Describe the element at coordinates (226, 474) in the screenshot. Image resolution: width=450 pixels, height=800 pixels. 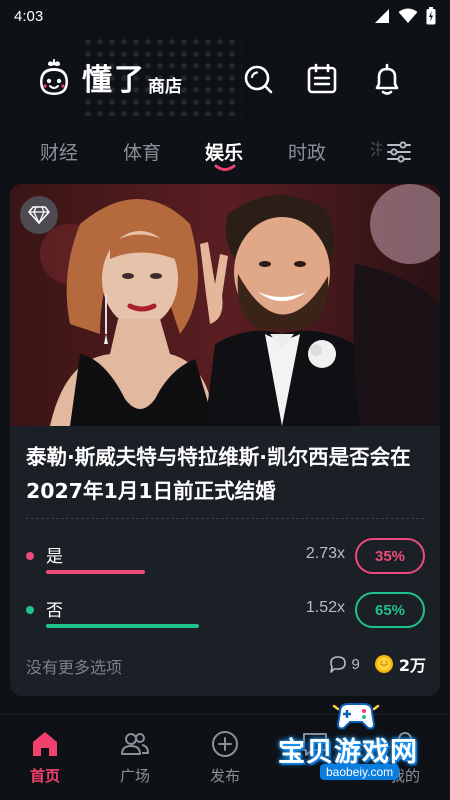
I see `market-question: 泰勒·斯威夫特与特拉维斯·凯尔西是否会在2027年1月1日前正式结婚` at that location.